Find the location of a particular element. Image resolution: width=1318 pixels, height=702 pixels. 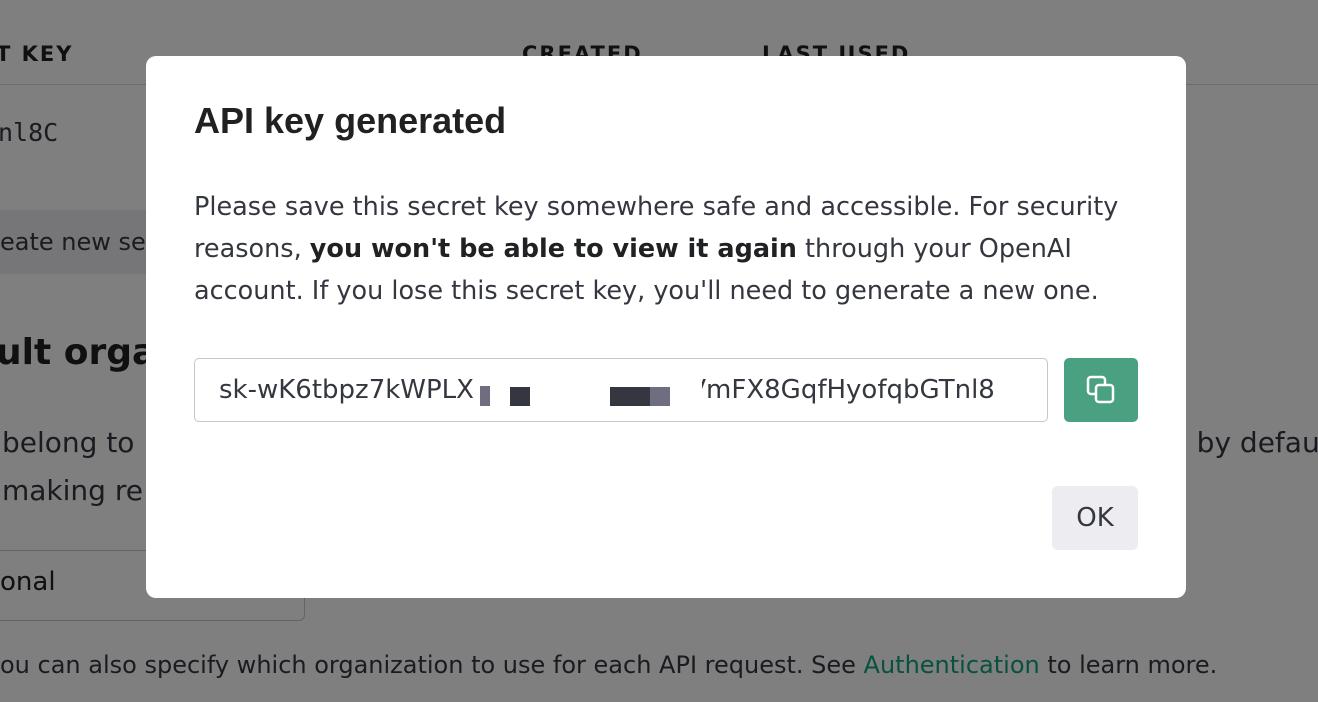

copy-icon is located at coordinates (1101, 390).